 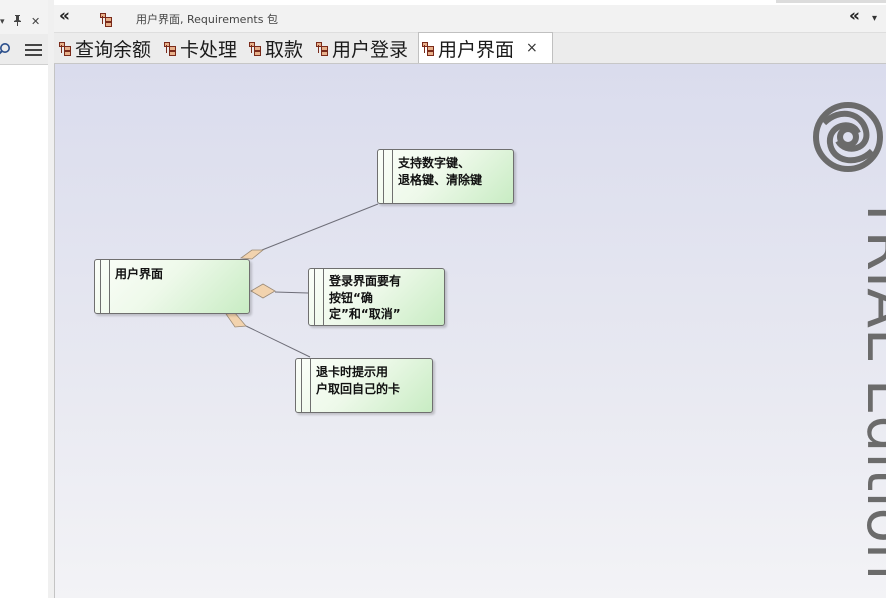 I want to click on connector-keys, so click(x=320, y=227).